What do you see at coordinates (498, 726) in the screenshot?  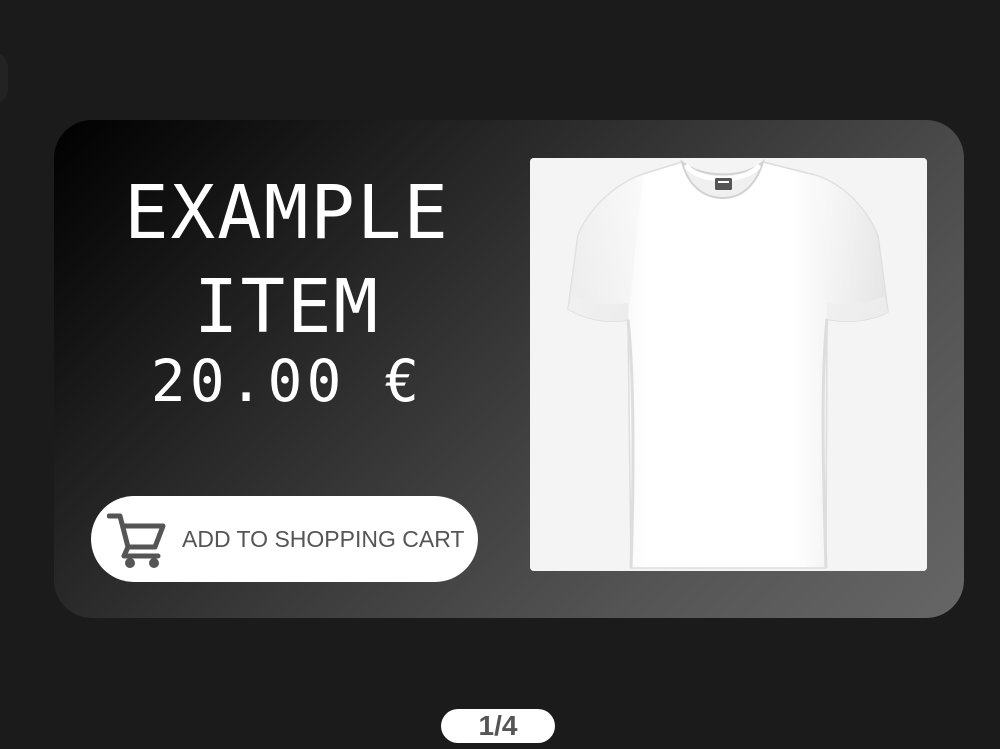 I see `slide-pager: 1/4` at bounding box center [498, 726].